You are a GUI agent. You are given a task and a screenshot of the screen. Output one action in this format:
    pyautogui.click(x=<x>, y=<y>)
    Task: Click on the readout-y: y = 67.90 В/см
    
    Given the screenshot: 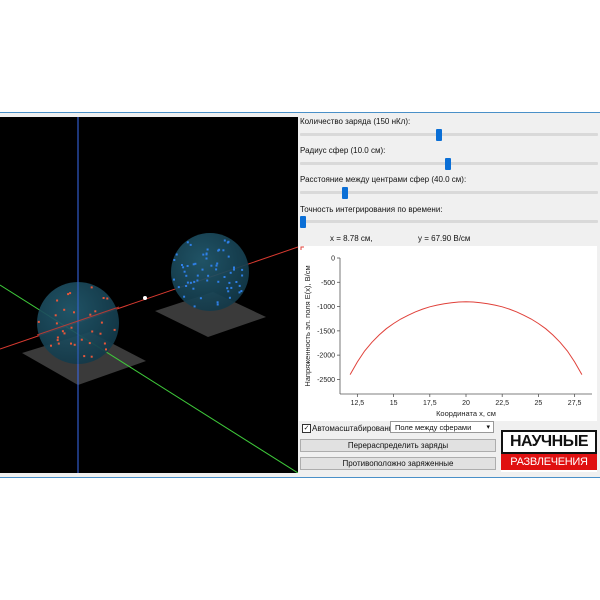 What is the action you would take?
    pyautogui.click(x=444, y=238)
    